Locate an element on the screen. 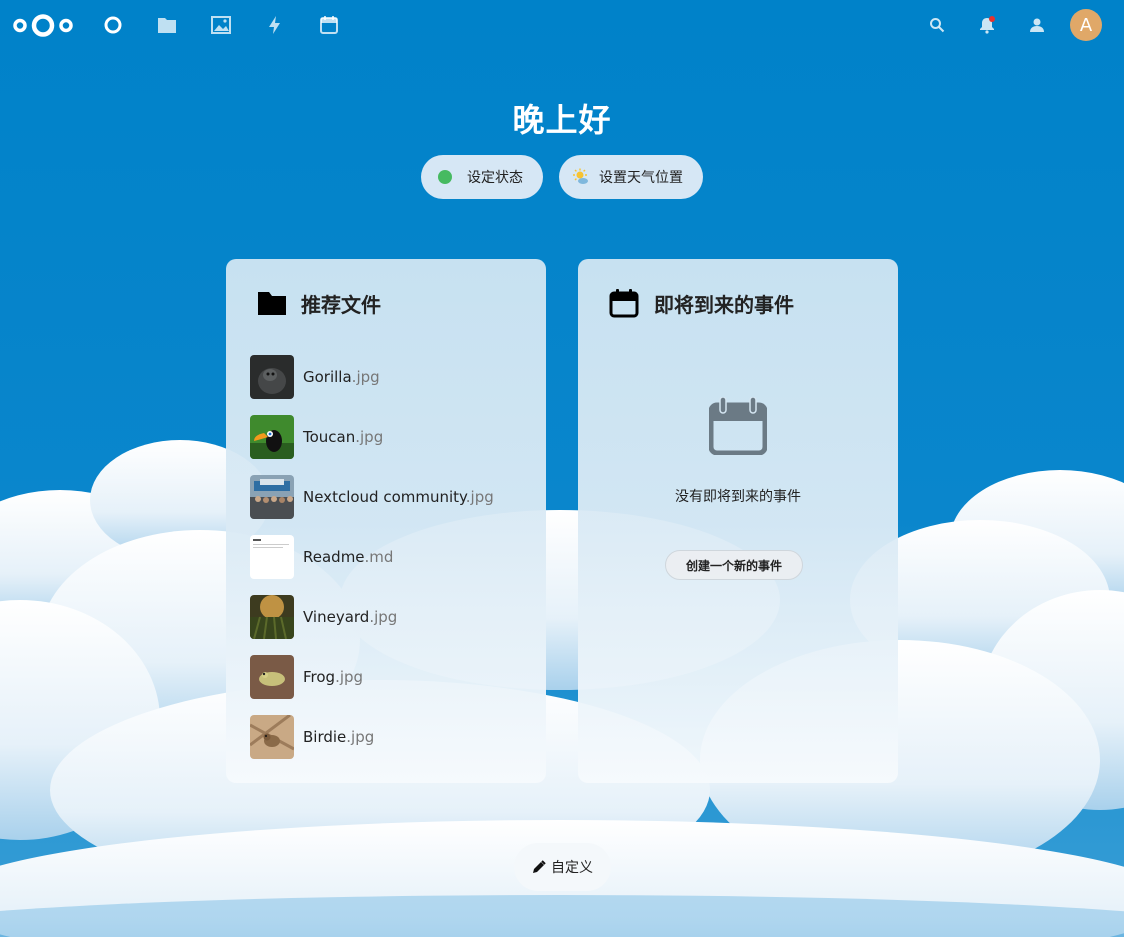  pencil-icon is located at coordinates (539, 866).